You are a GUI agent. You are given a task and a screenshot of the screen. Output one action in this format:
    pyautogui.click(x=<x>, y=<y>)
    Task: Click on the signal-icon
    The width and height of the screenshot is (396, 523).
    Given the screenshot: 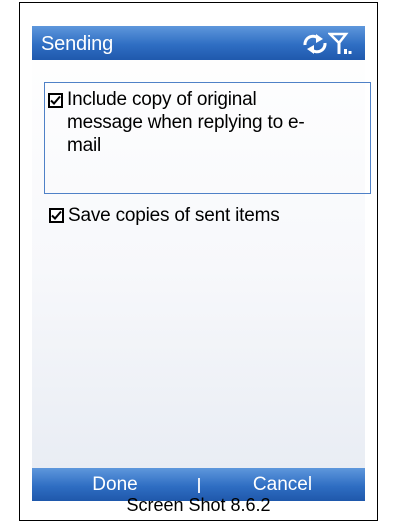 What is the action you would take?
    pyautogui.click(x=340, y=43)
    